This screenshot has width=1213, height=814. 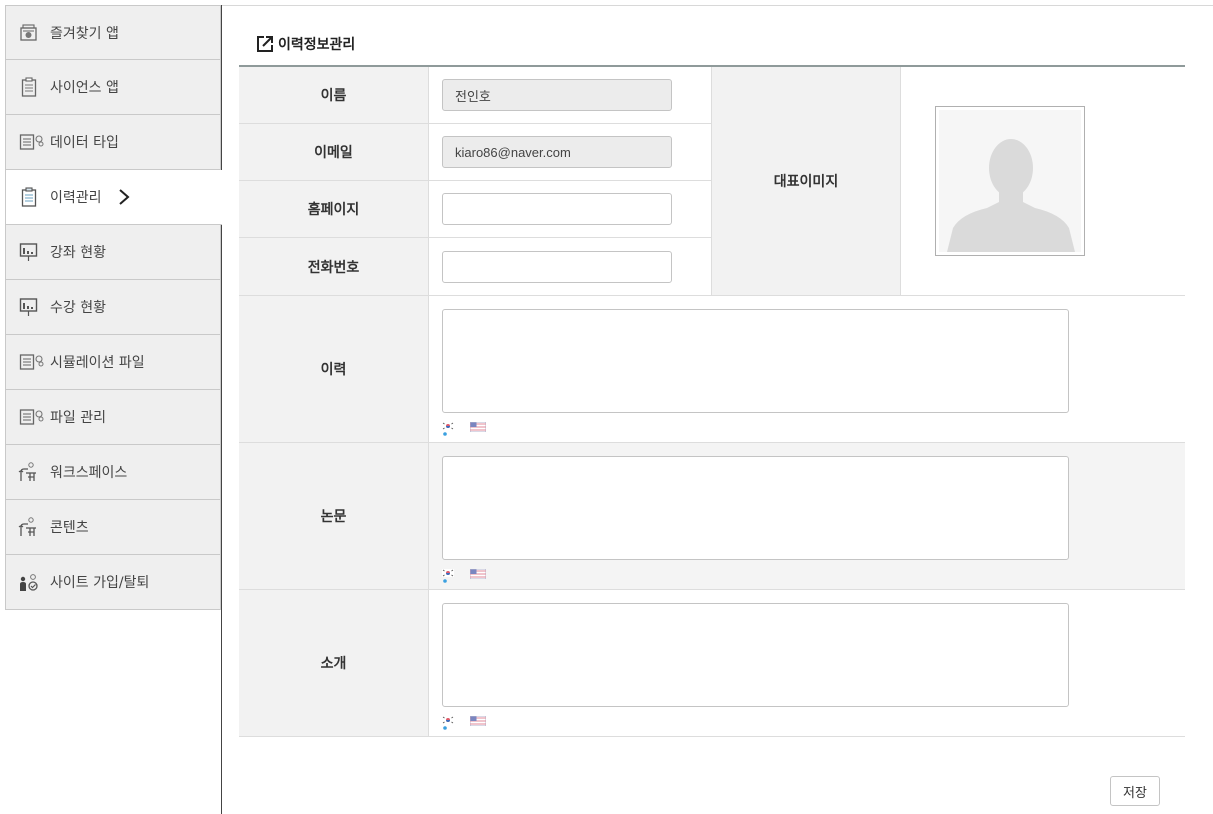 I want to click on sidebar-item-site-join-leave: 사이트 가입/탈퇴, so click(x=113, y=582).